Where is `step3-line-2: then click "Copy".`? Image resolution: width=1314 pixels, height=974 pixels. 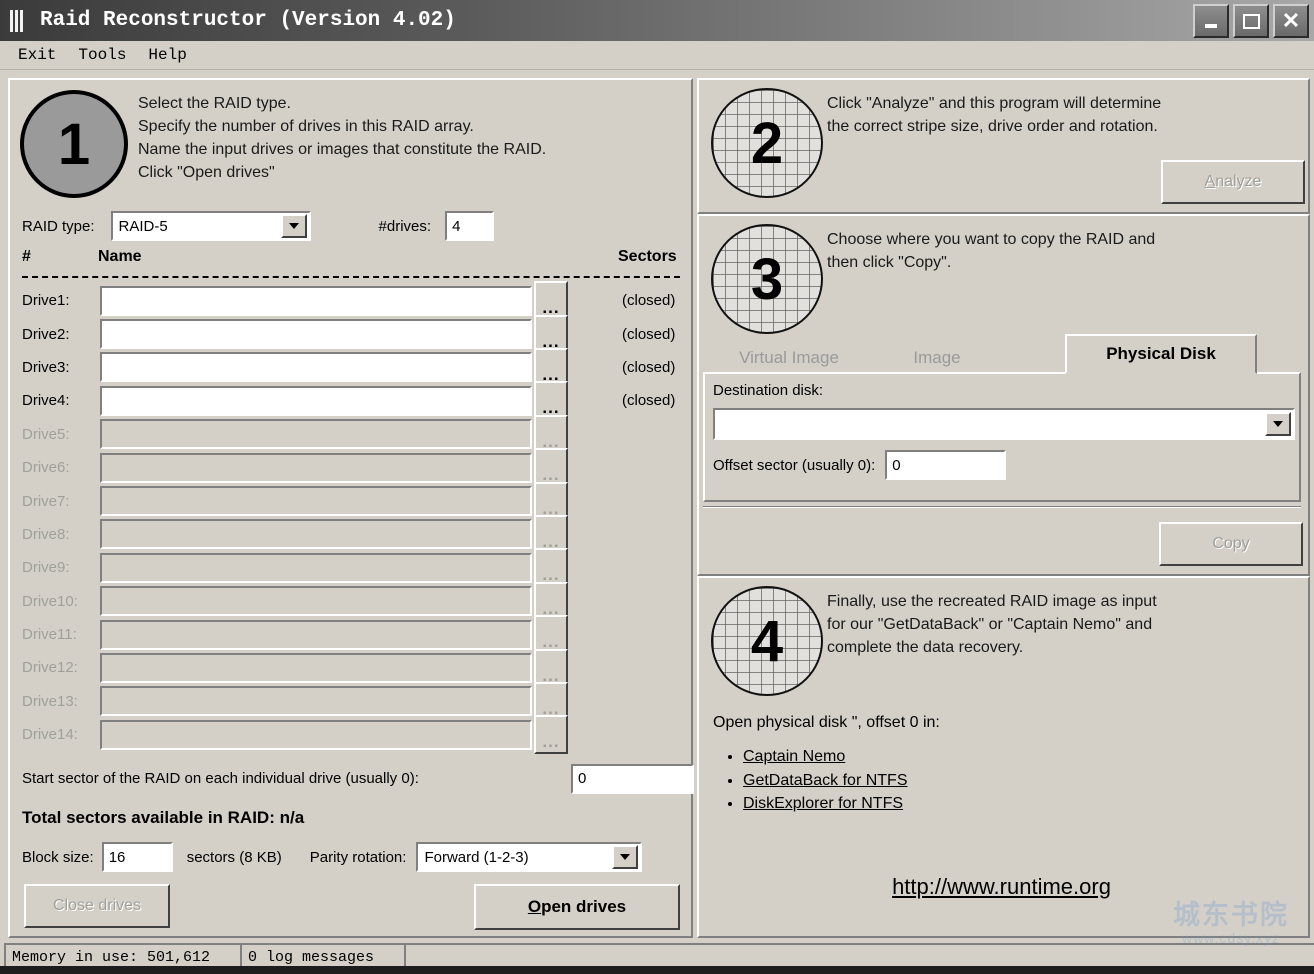 step3-line-2: then click "Copy". is located at coordinates (889, 262).